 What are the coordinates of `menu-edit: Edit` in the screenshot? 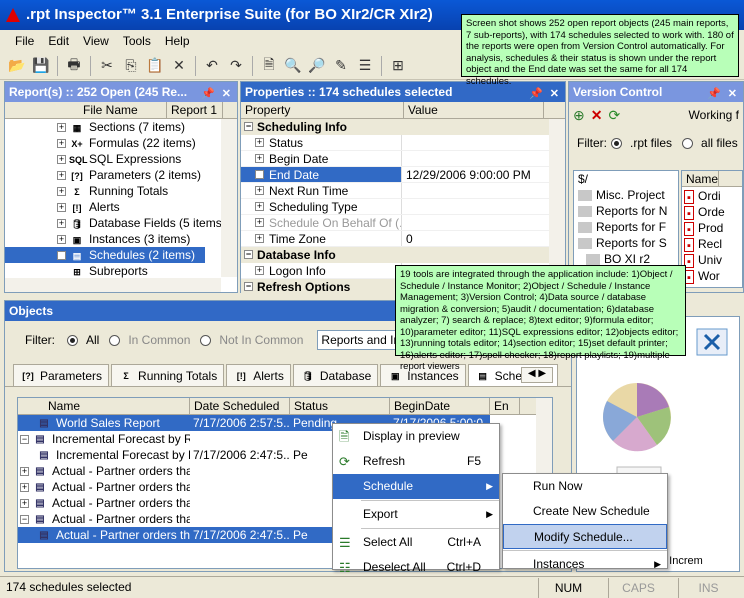 It's located at (58, 41).